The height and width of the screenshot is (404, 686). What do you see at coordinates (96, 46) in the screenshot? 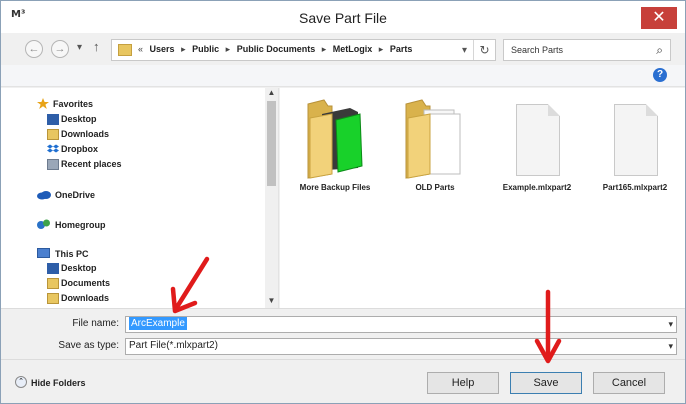
I see `up-arrow-icon: ↑` at bounding box center [96, 46].